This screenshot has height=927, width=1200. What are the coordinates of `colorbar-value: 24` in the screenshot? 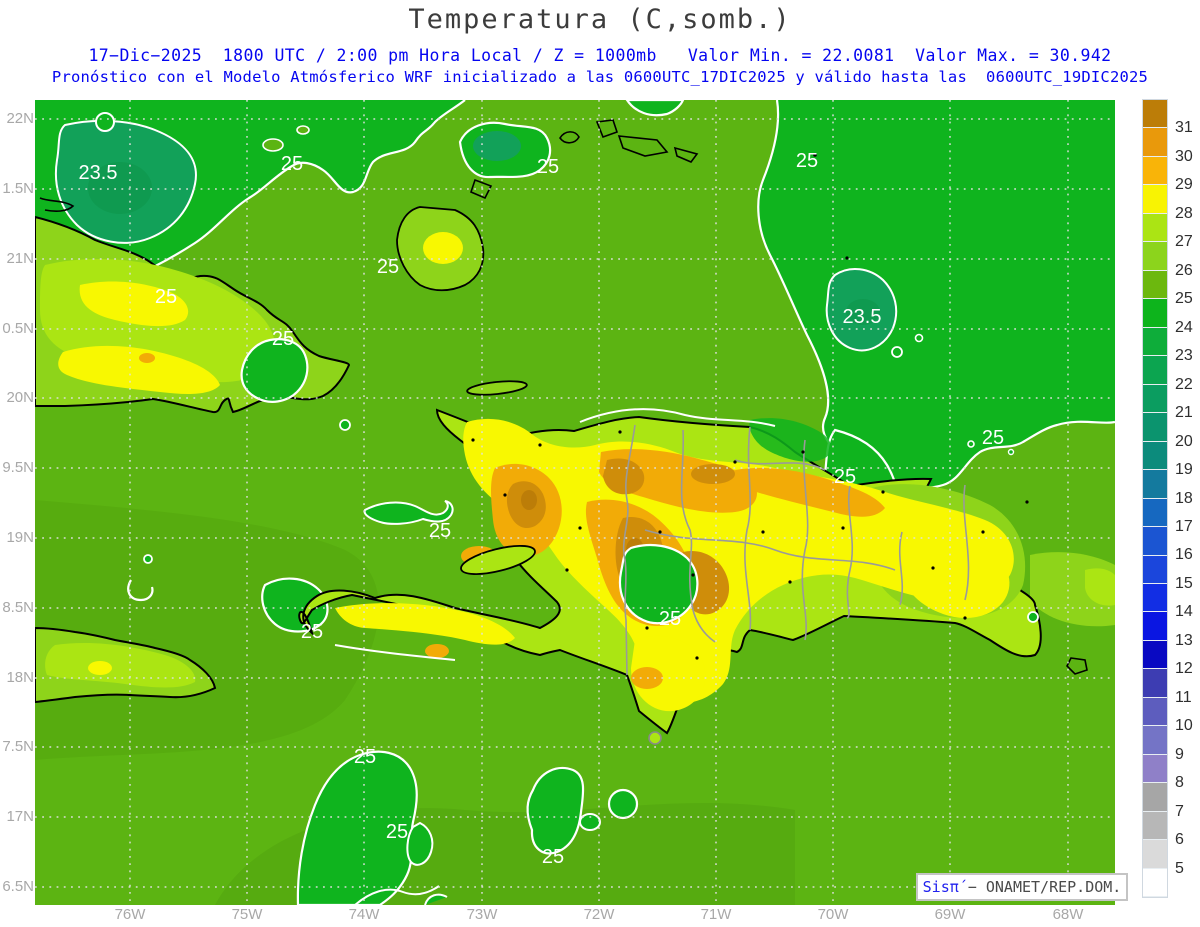 It's located at (1184, 327).